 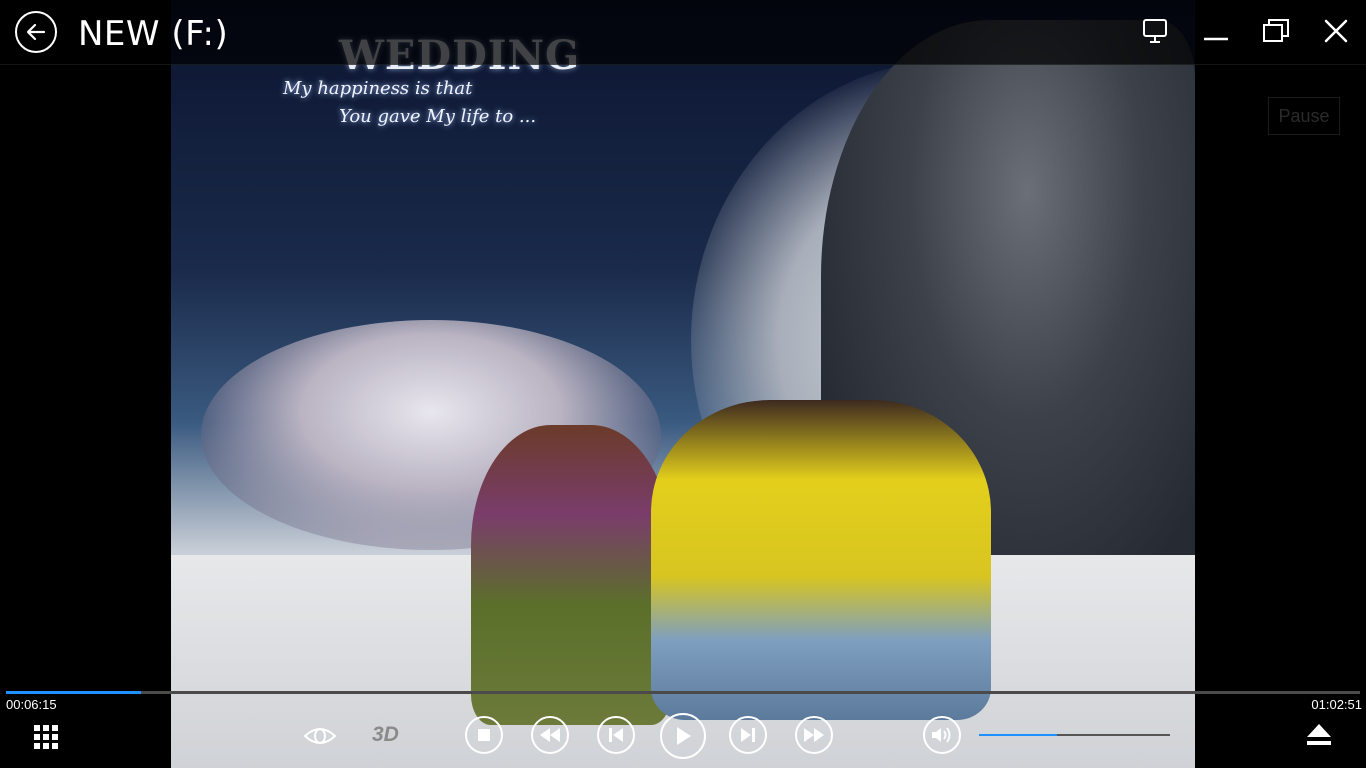 I want to click on eject-icon, so click(x=1319, y=734).